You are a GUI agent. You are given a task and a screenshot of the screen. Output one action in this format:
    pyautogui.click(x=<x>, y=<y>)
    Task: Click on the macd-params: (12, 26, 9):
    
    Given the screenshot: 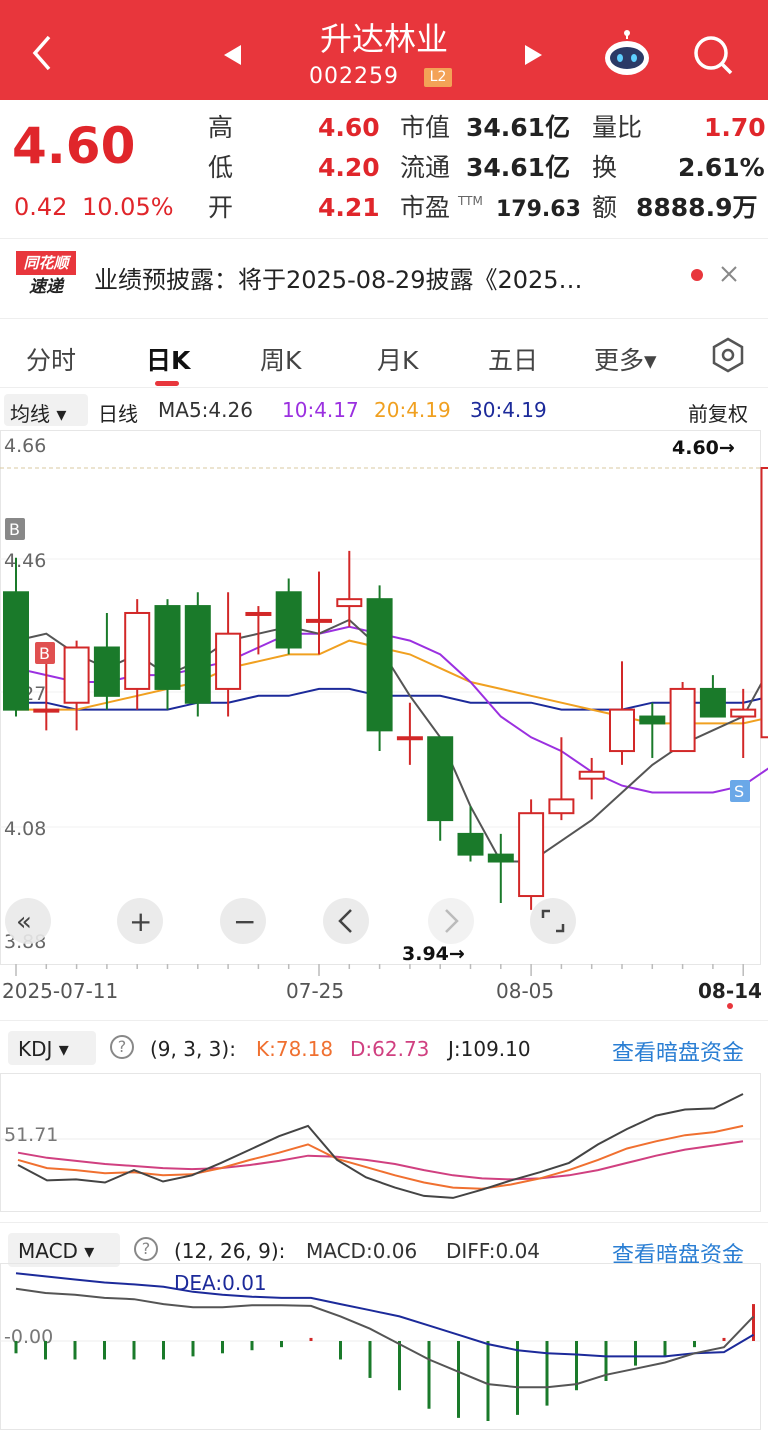 What is the action you would take?
    pyautogui.click(x=230, y=1251)
    